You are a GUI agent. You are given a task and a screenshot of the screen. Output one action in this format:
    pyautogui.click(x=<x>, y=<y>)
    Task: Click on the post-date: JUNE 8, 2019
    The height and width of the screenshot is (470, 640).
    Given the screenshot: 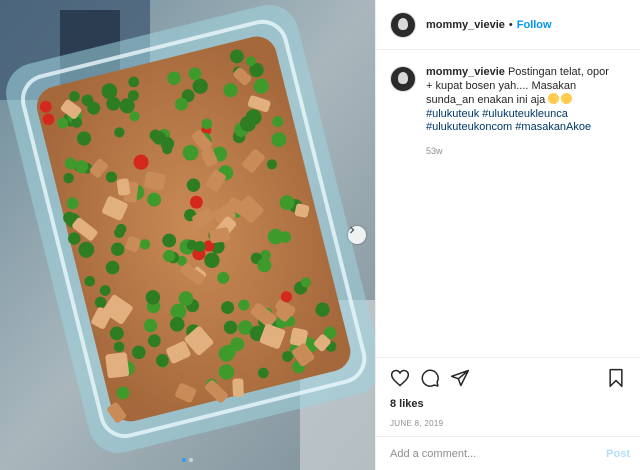 What is the action you would take?
    pyautogui.click(x=508, y=423)
    